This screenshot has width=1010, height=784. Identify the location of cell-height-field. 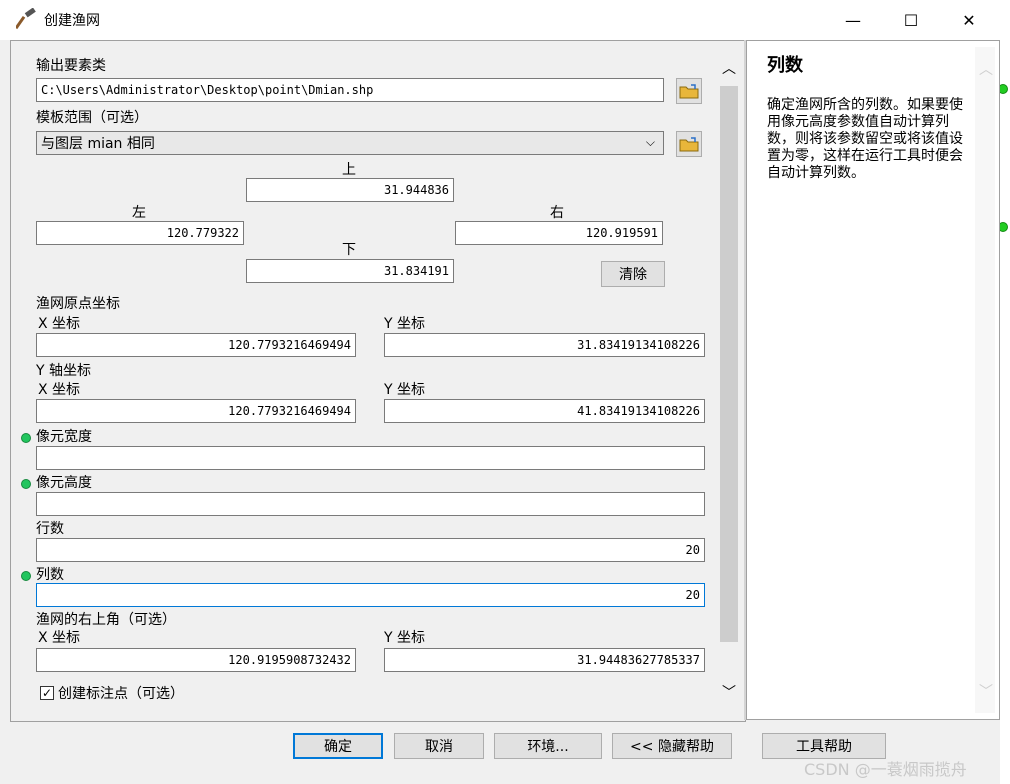
(370, 504).